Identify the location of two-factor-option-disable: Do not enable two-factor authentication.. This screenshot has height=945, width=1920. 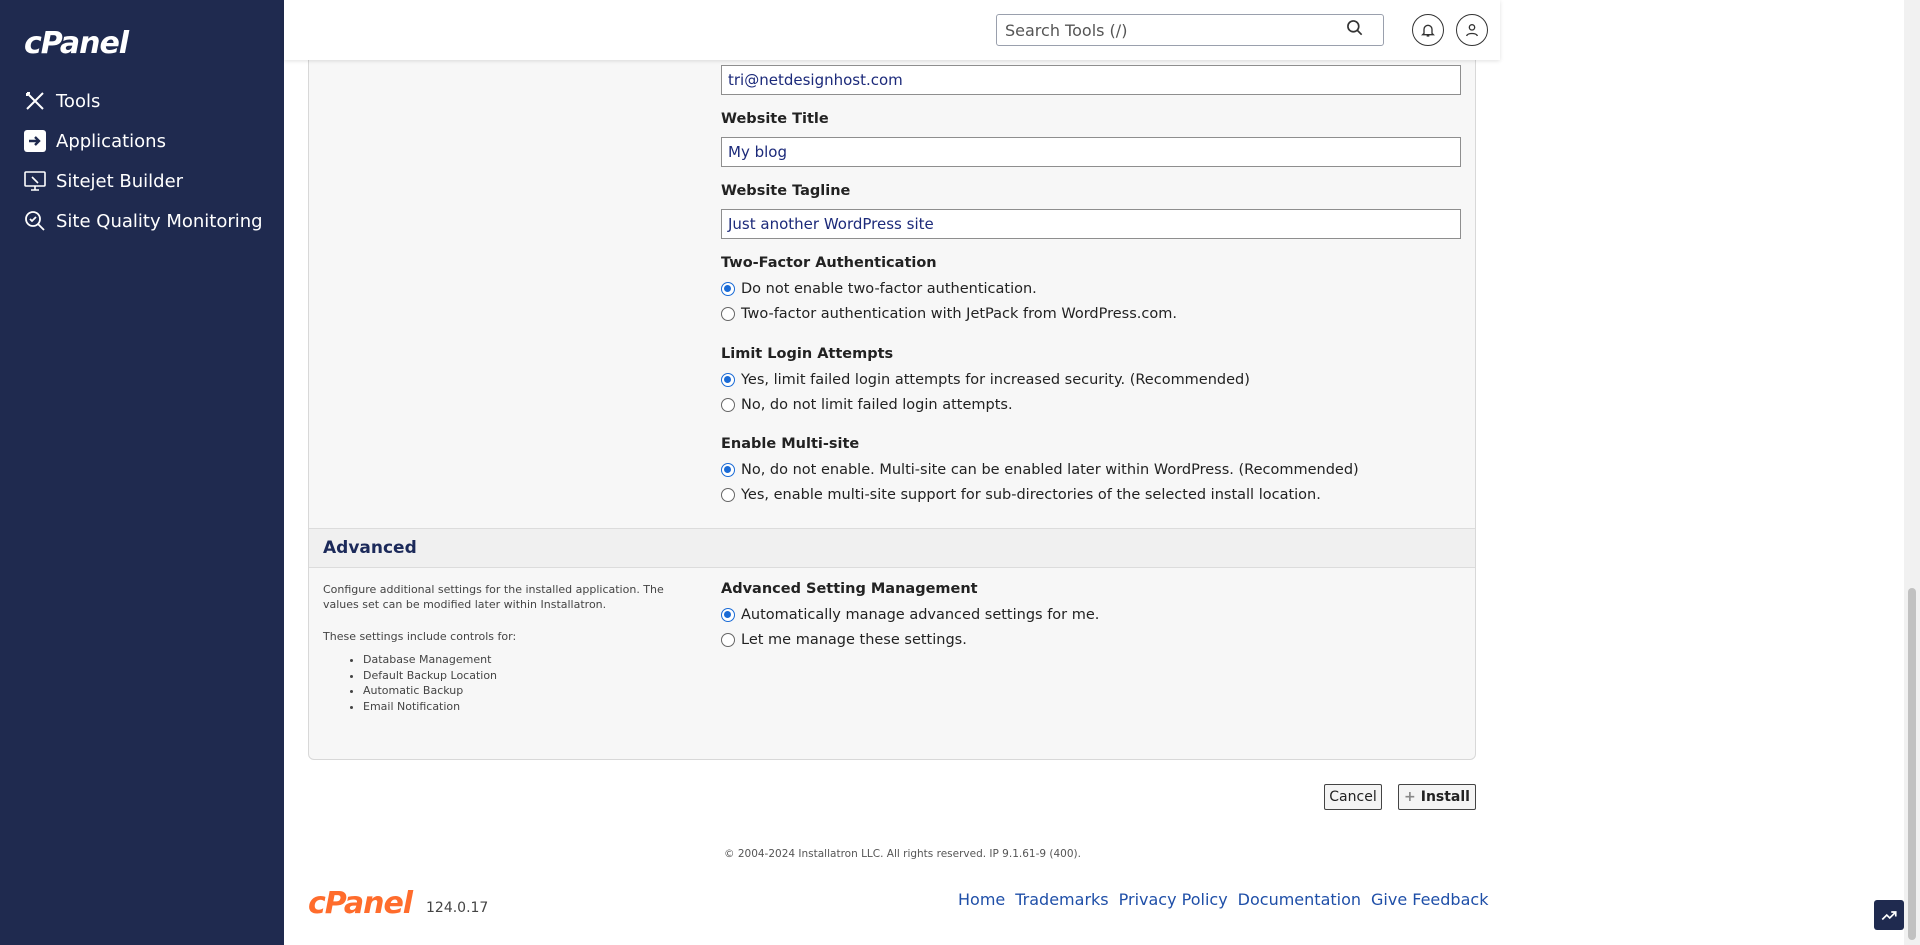
(879, 289).